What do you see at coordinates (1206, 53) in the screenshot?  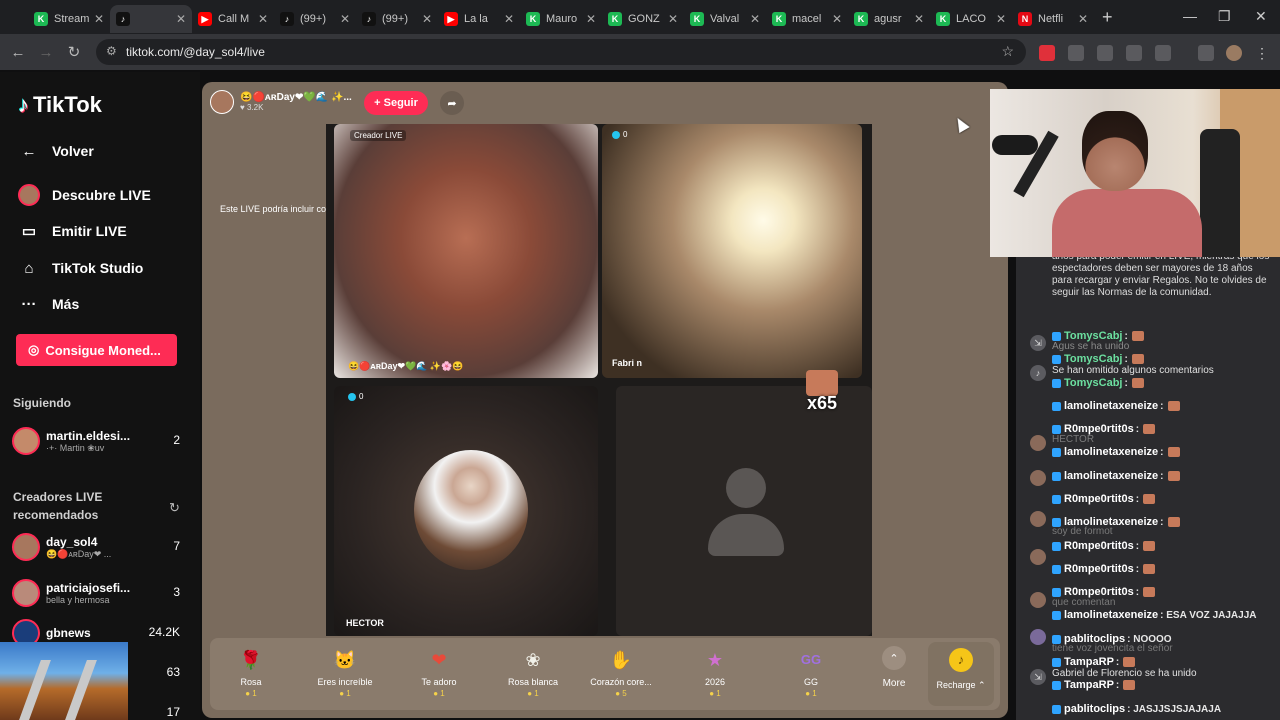 I see `media-control-icon` at bounding box center [1206, 53].